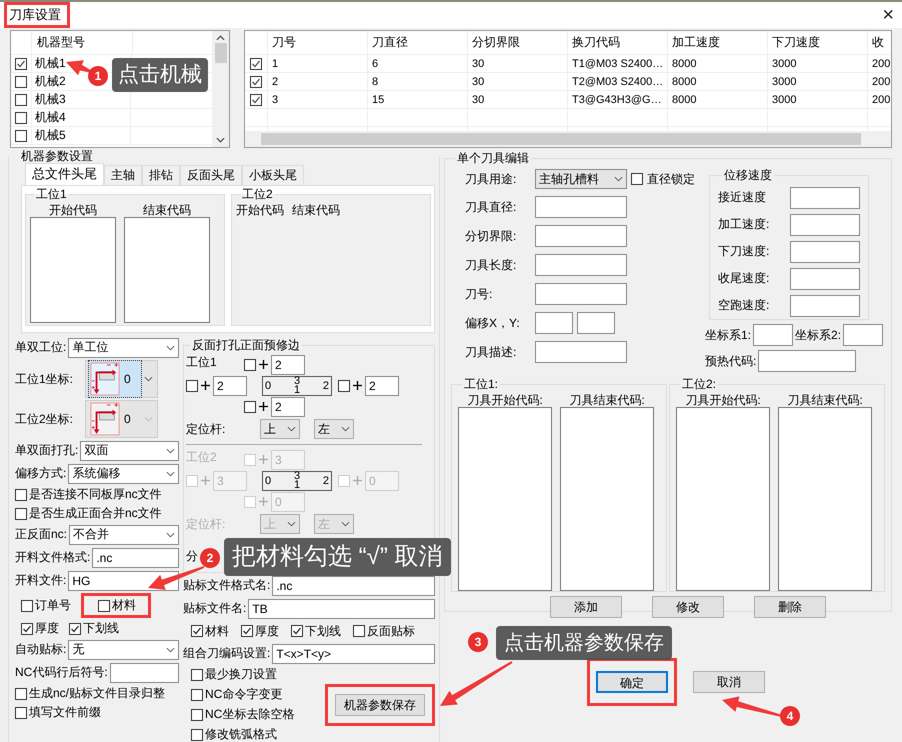 The image size is (902, 742). I want to click on checkbox-label: 反面贴标, so click(391, 631).